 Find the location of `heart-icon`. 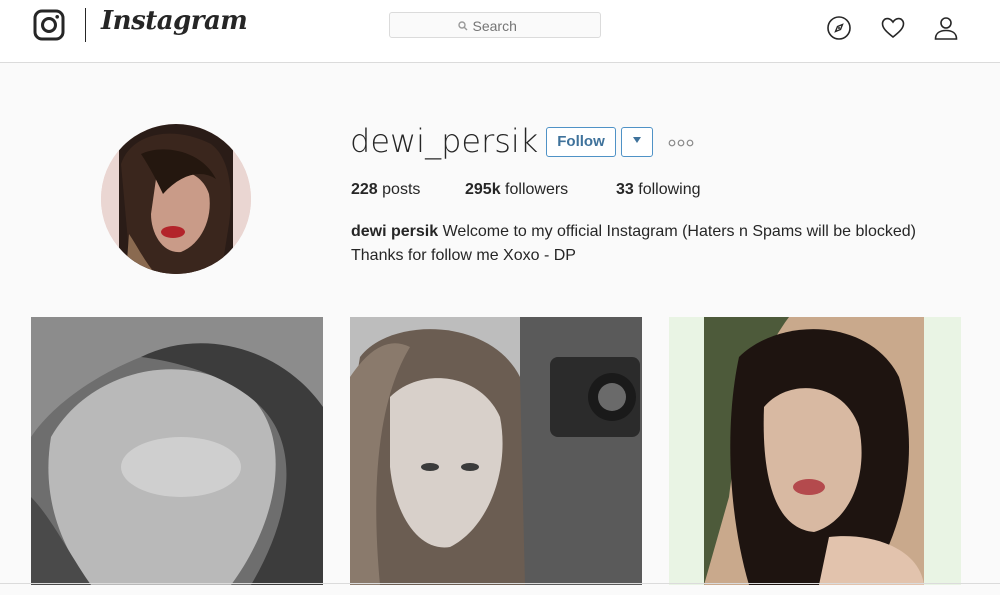

heart-icon is located at coordinates (893, 28).